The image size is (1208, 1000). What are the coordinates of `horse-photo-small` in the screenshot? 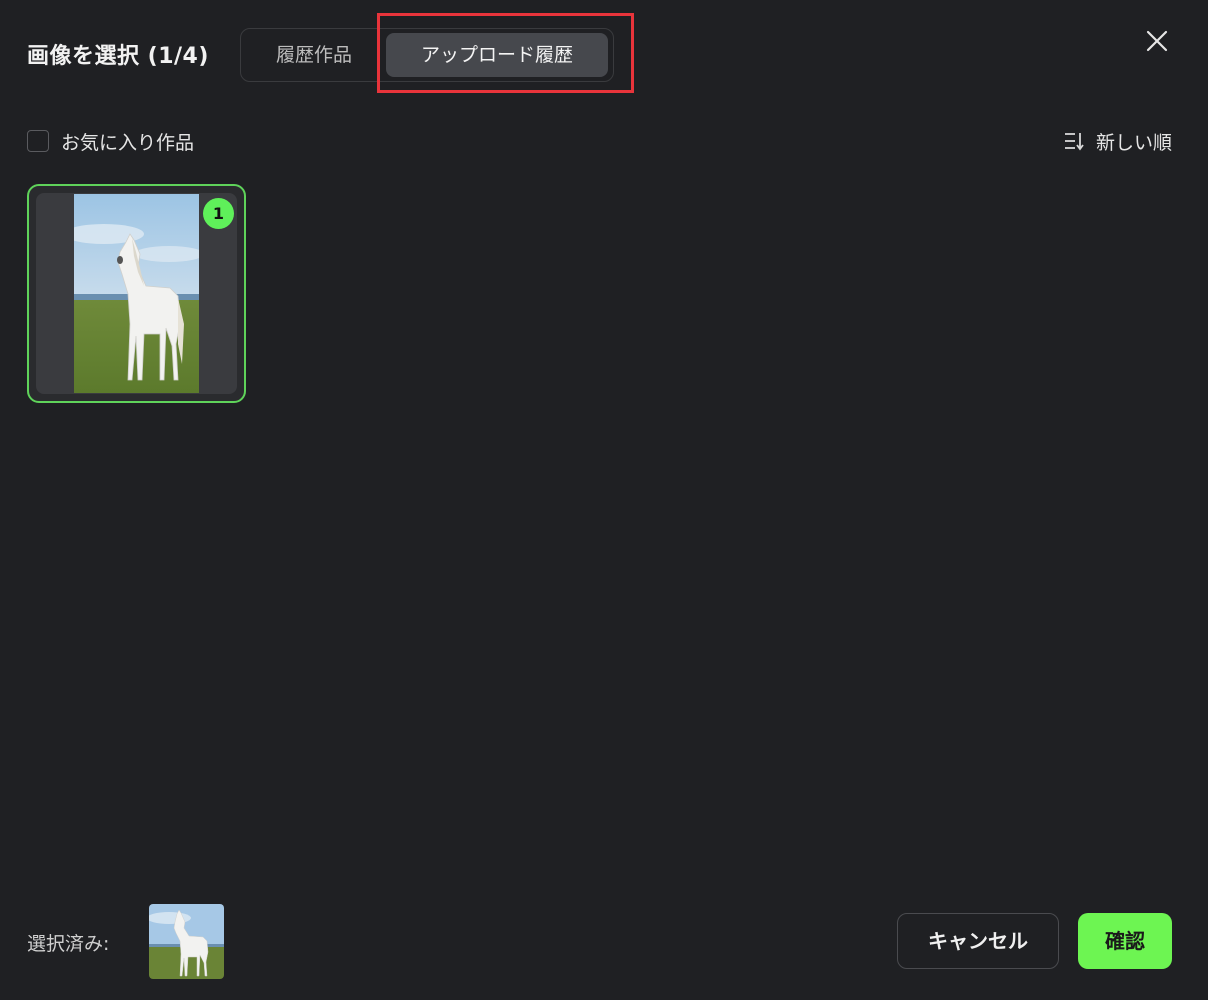 It's located at (186, 941).